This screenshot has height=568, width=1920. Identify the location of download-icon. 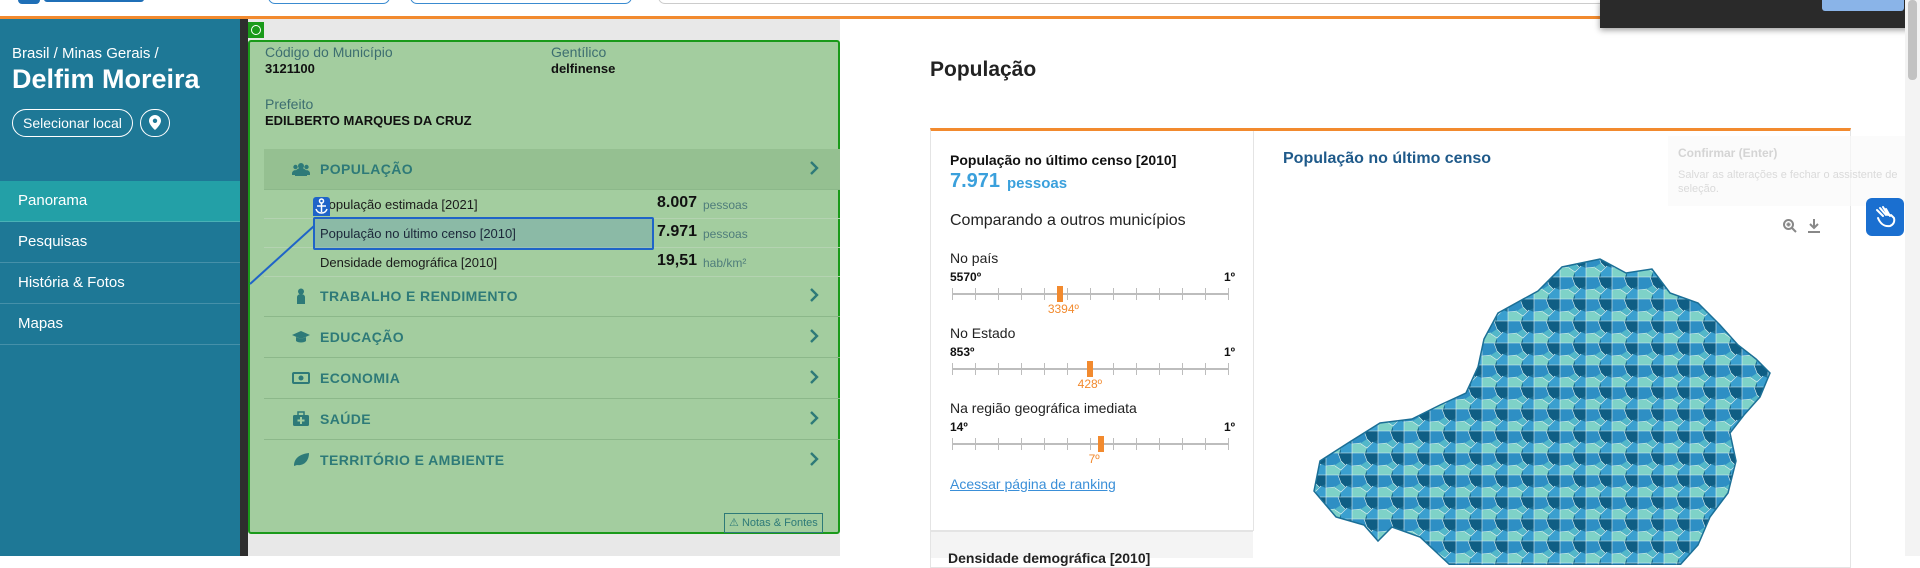
(1814, 226).